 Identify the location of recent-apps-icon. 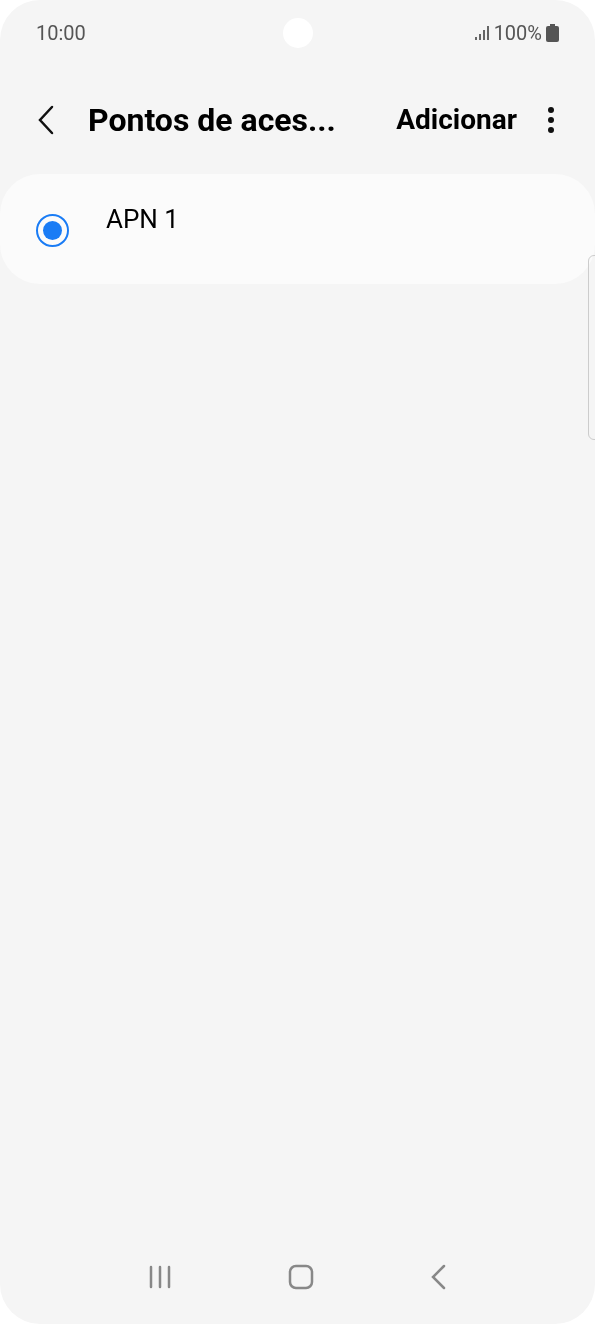
(160, 1277).